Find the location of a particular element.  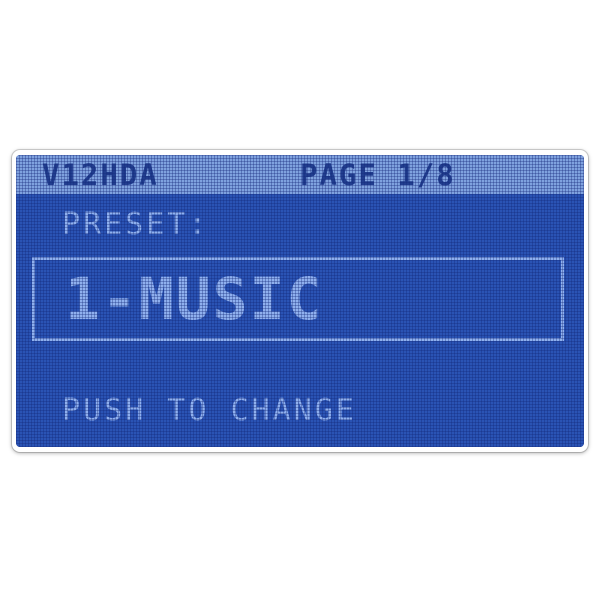

push-to-change-hint: PUSH TO CHANGE is located at coordinates (209, 410).